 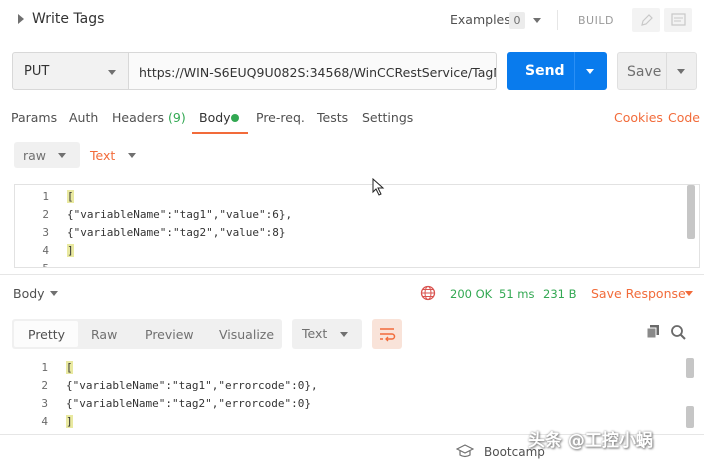 I want to click on tab-tests: Tests, so click(x=332, y=117).